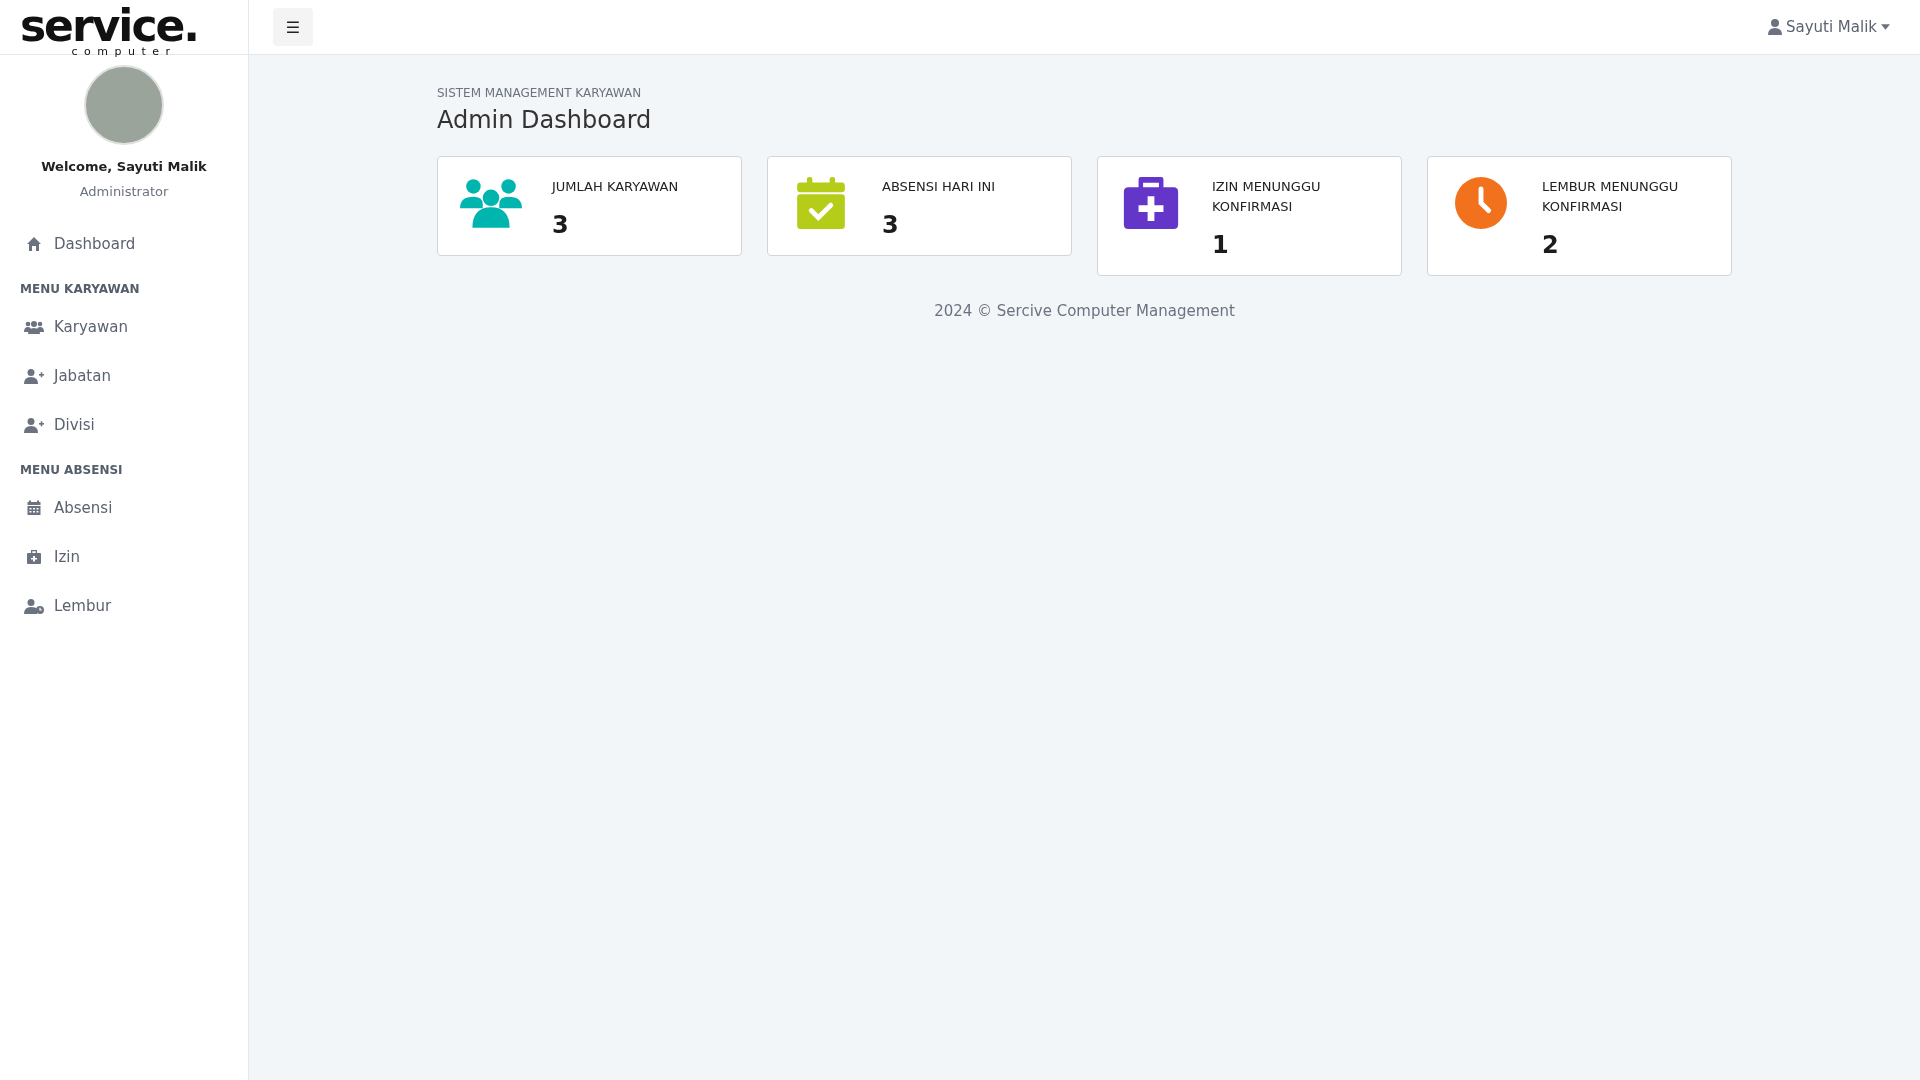  What do you see at coordinates (80, 289) in the screenshot?
I see `menu-heading: MENU KARYAWAN` at bounding box center [80, 289].